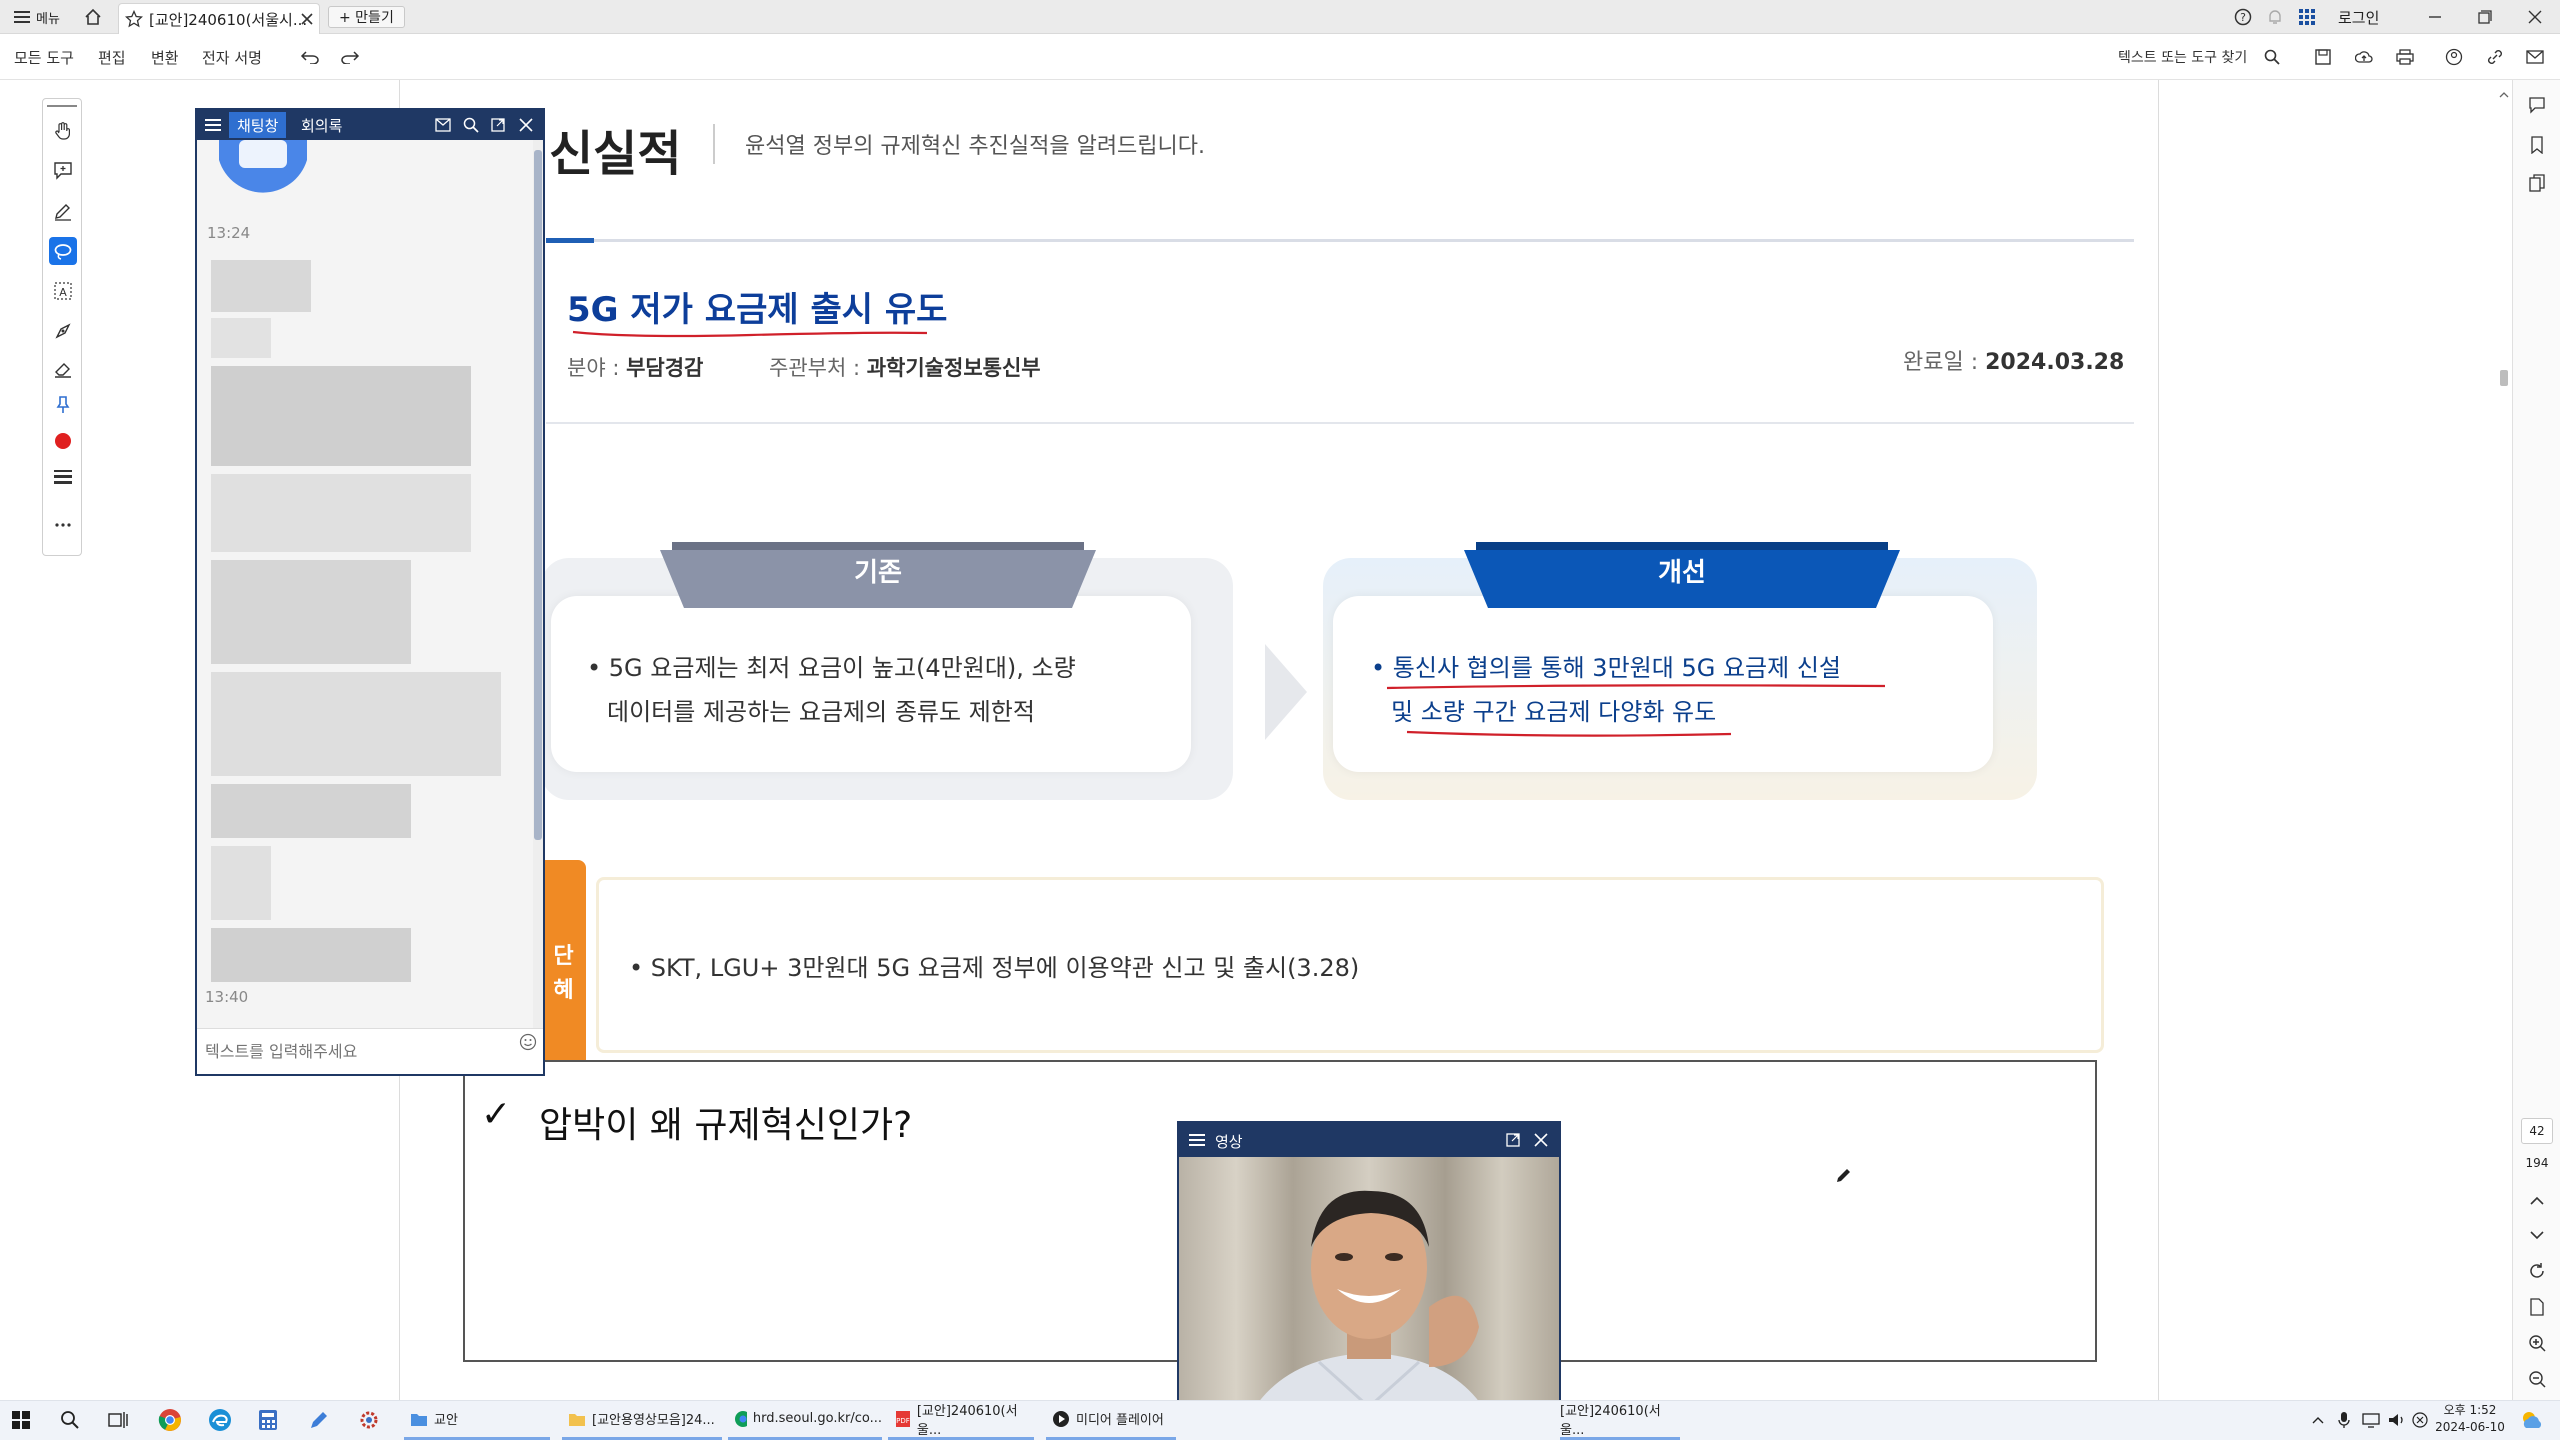 Image resolution: width=2560 pixels, height=1440 pixels. Describe the element at coordinates (1111, 1420) in the screenshot. I see `taskbar-app-5: 미디어 플레이어` at that location.